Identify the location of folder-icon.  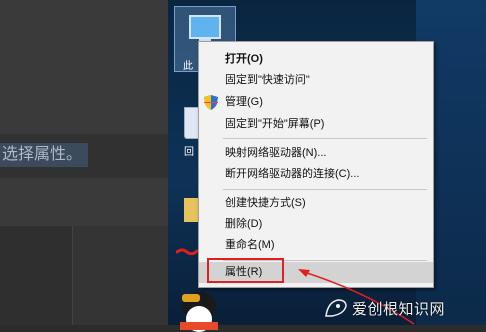
(191, 210).